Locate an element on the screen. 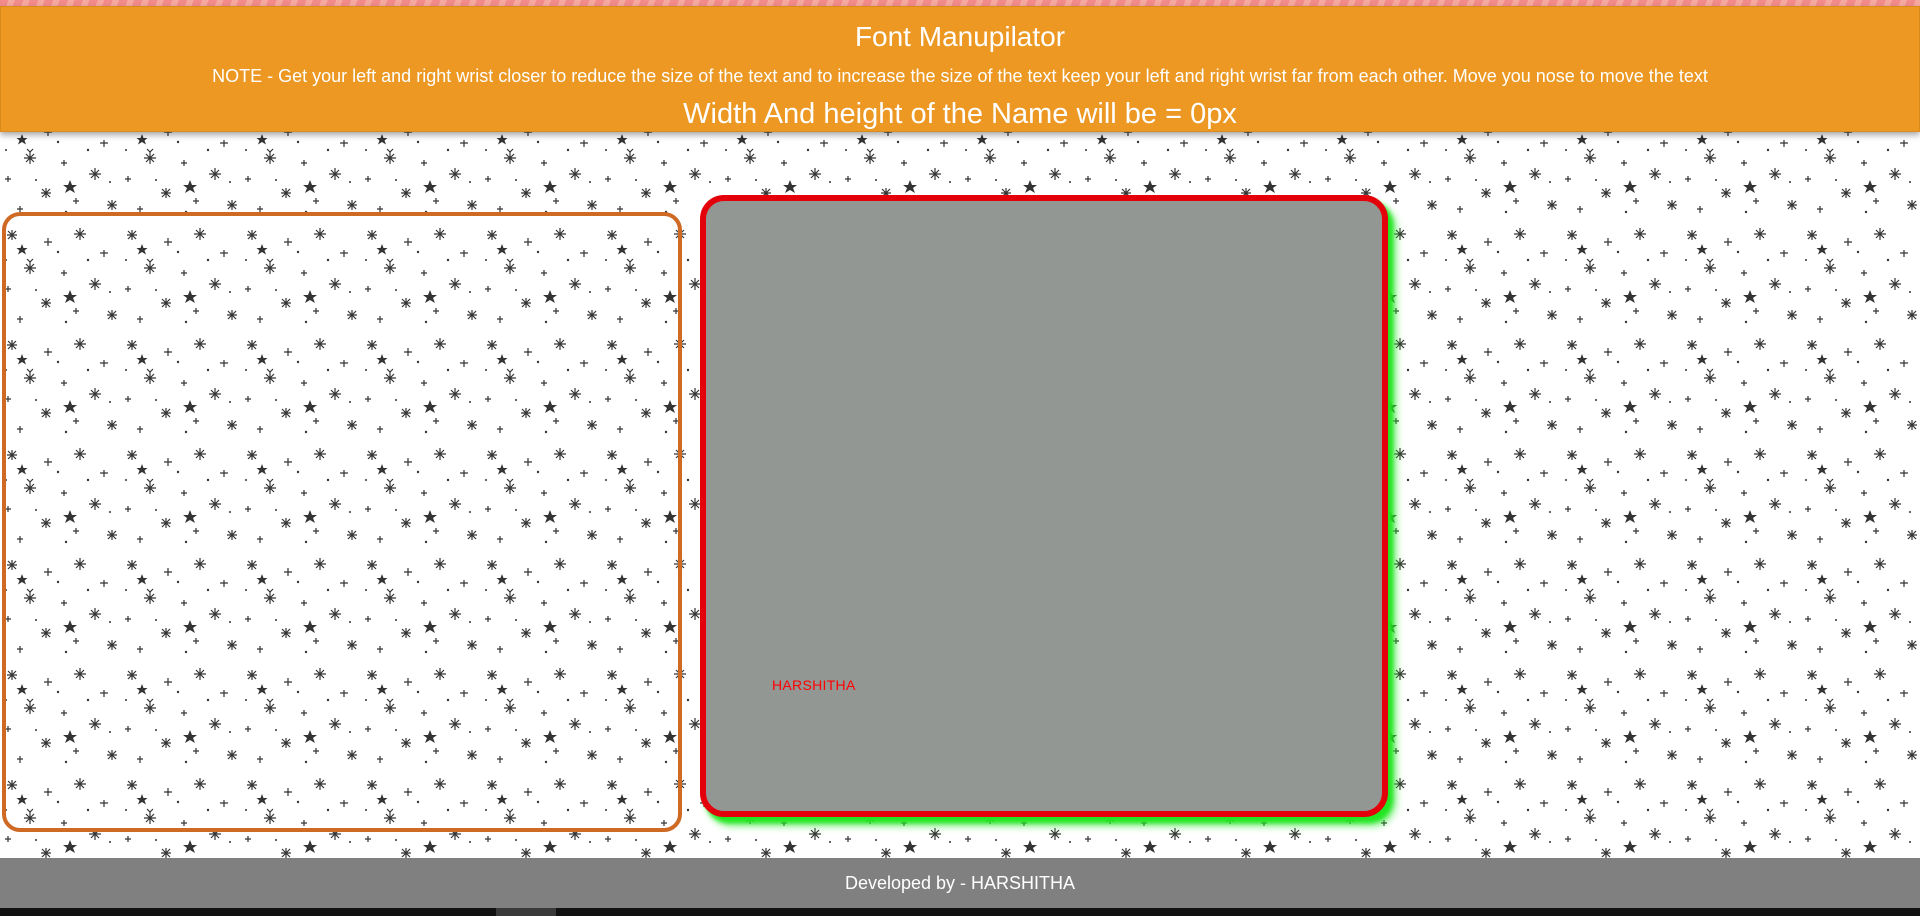  footer-credit: Developed by - HARSHITHA is located at coordinates (960, 883).